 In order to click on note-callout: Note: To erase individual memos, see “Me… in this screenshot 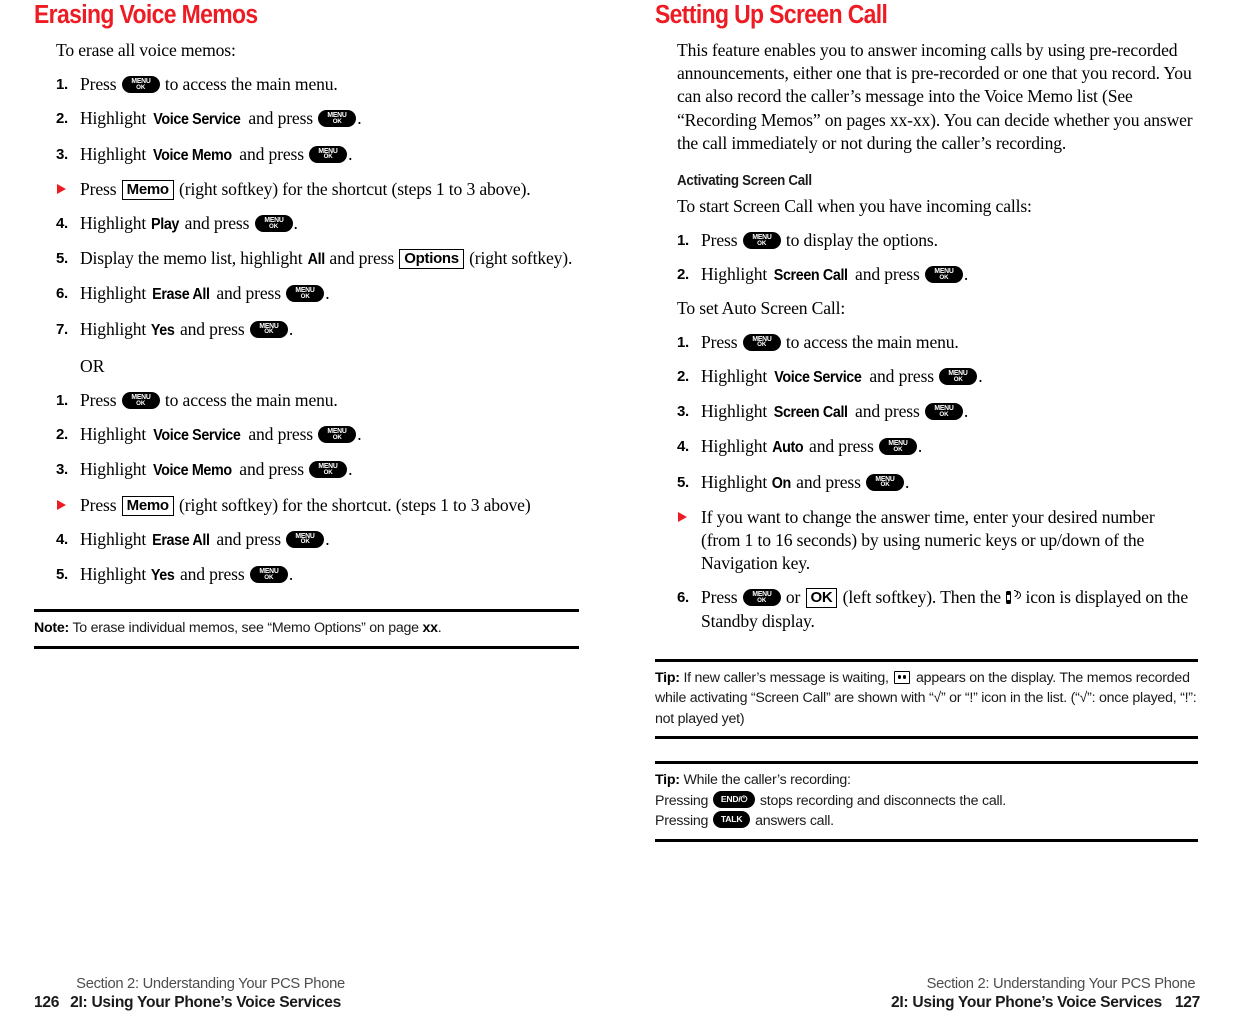, I will do `click(306, 629)`.